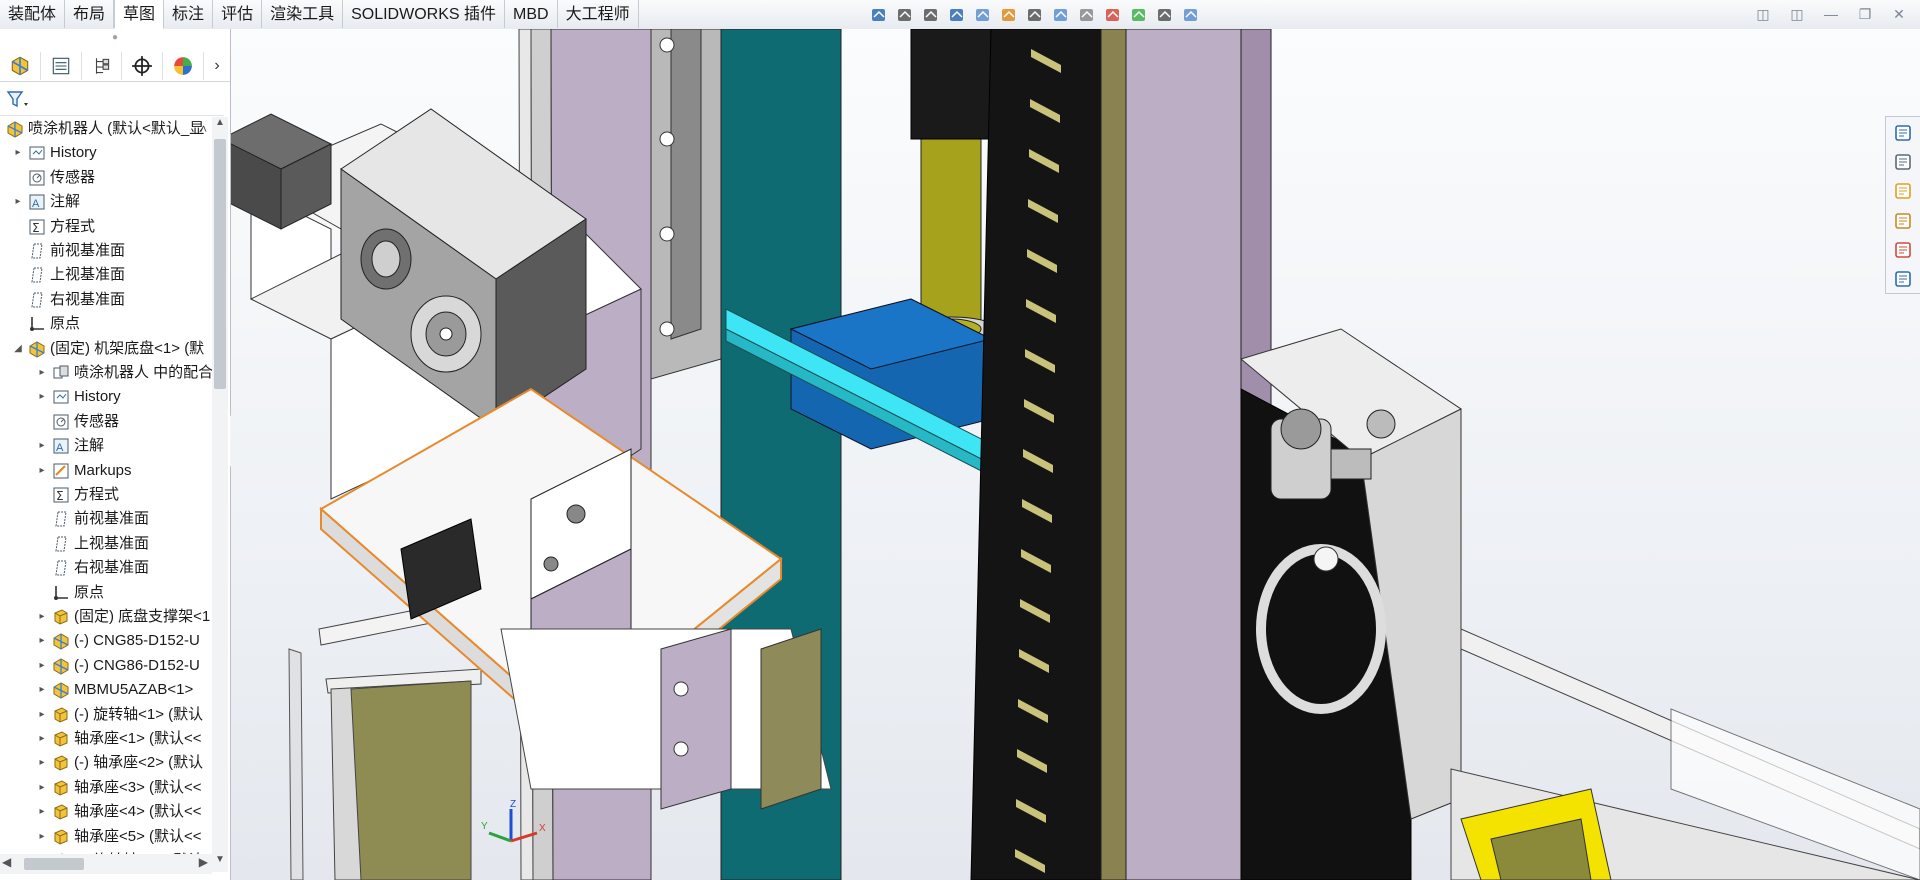 The image size is (1920, 880). I want to click on scroll-left-arrow-icon: ◀, so click(6, 862).